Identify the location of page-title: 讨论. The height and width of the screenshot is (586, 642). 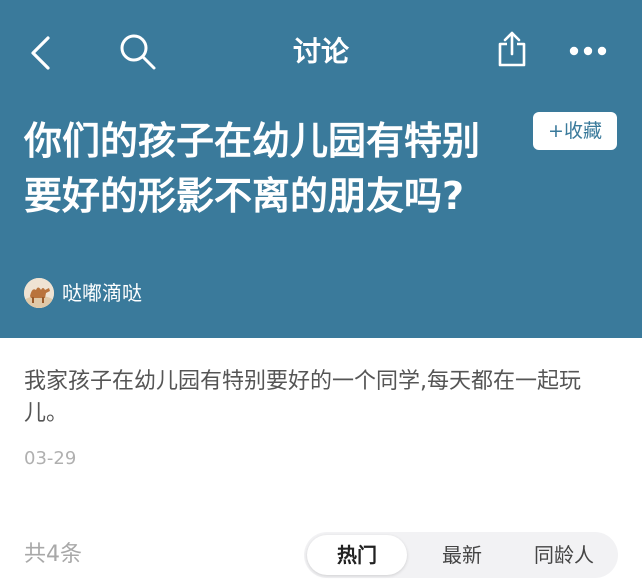
(320, 51).